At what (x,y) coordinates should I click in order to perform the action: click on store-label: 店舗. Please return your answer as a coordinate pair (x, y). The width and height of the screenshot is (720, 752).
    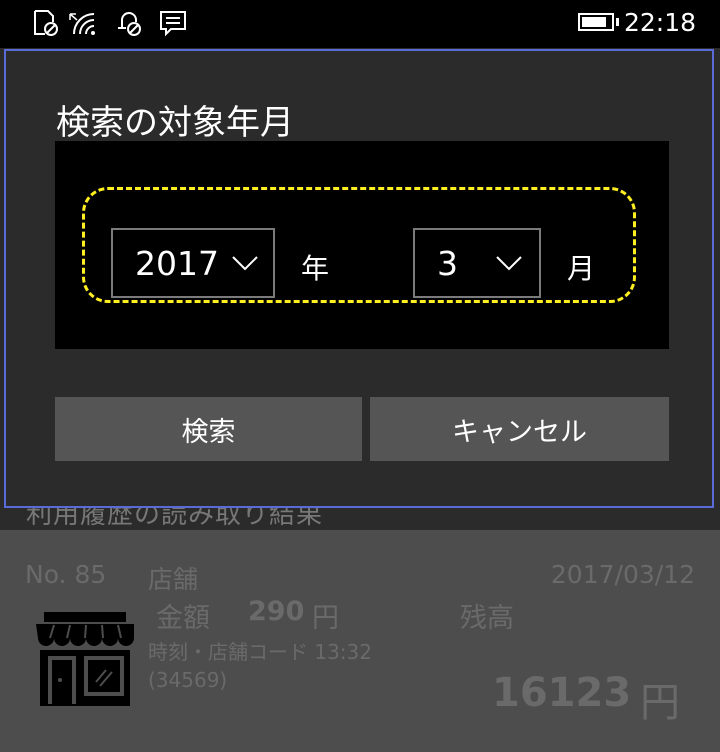
    Looking at the image, I should click on (173, 579).